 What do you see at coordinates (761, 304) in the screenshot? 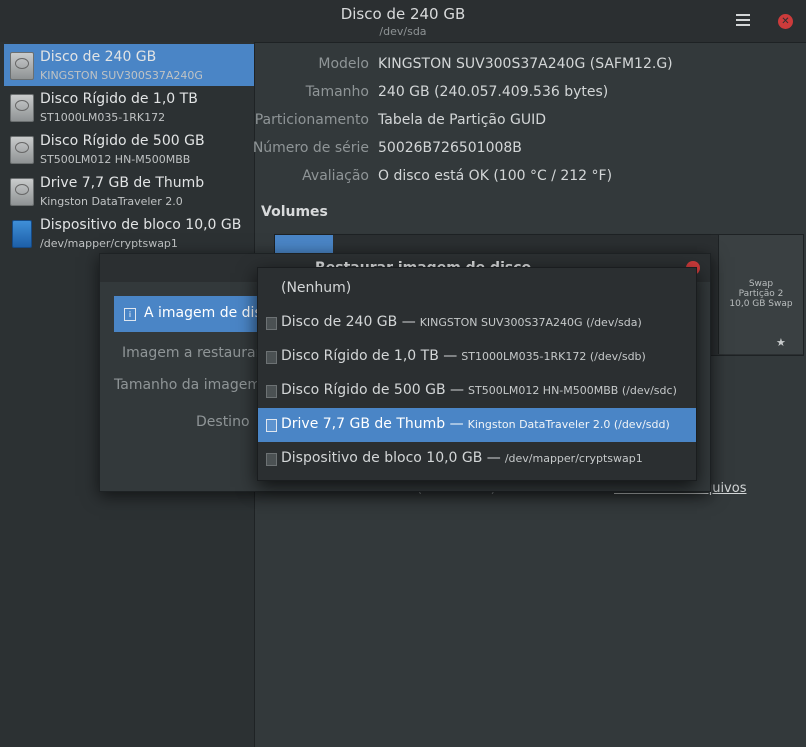
I see `swap-size: 10,0 GB Swap` at bounding box center [761, 304].